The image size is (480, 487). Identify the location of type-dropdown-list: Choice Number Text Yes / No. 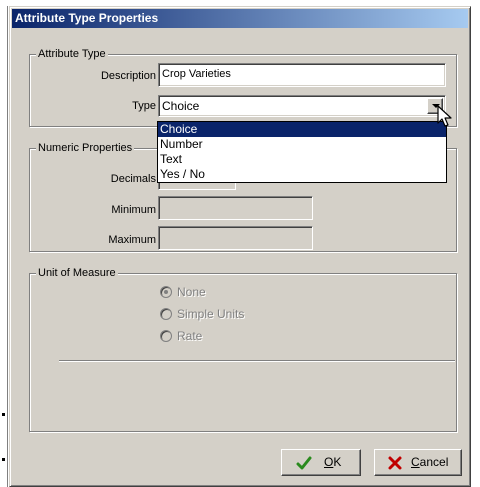
(302, 152).